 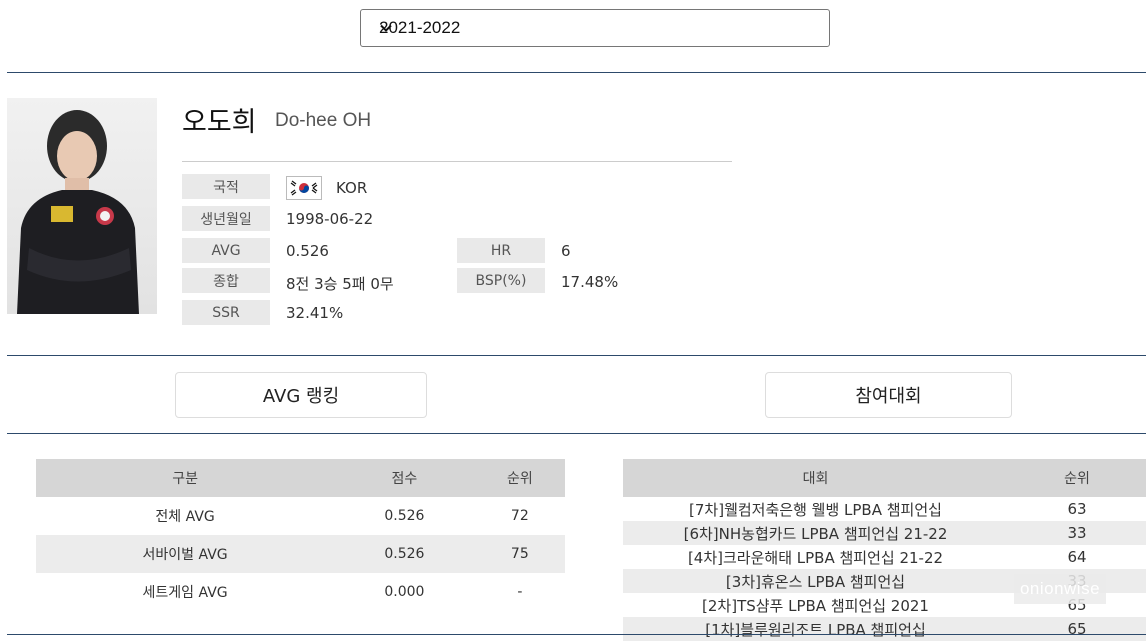 I want to click on table-header-row: 구분 점수 순위, so click(x=300, y=478).